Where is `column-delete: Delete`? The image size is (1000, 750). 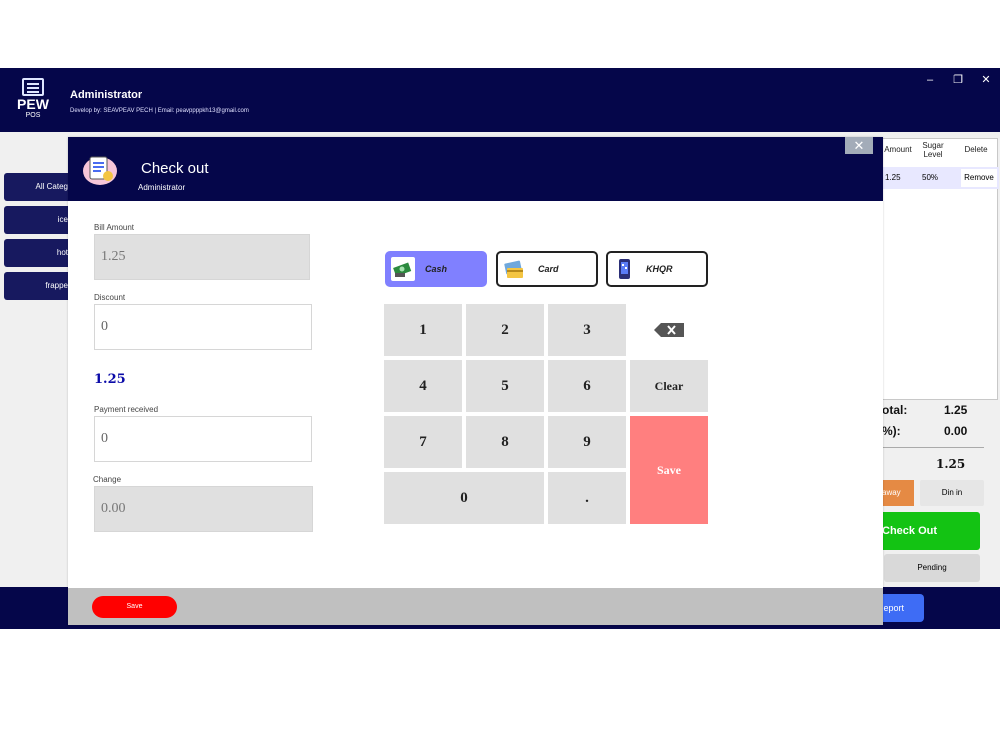
column-delete: Delete is located at coordinates (976, 149).